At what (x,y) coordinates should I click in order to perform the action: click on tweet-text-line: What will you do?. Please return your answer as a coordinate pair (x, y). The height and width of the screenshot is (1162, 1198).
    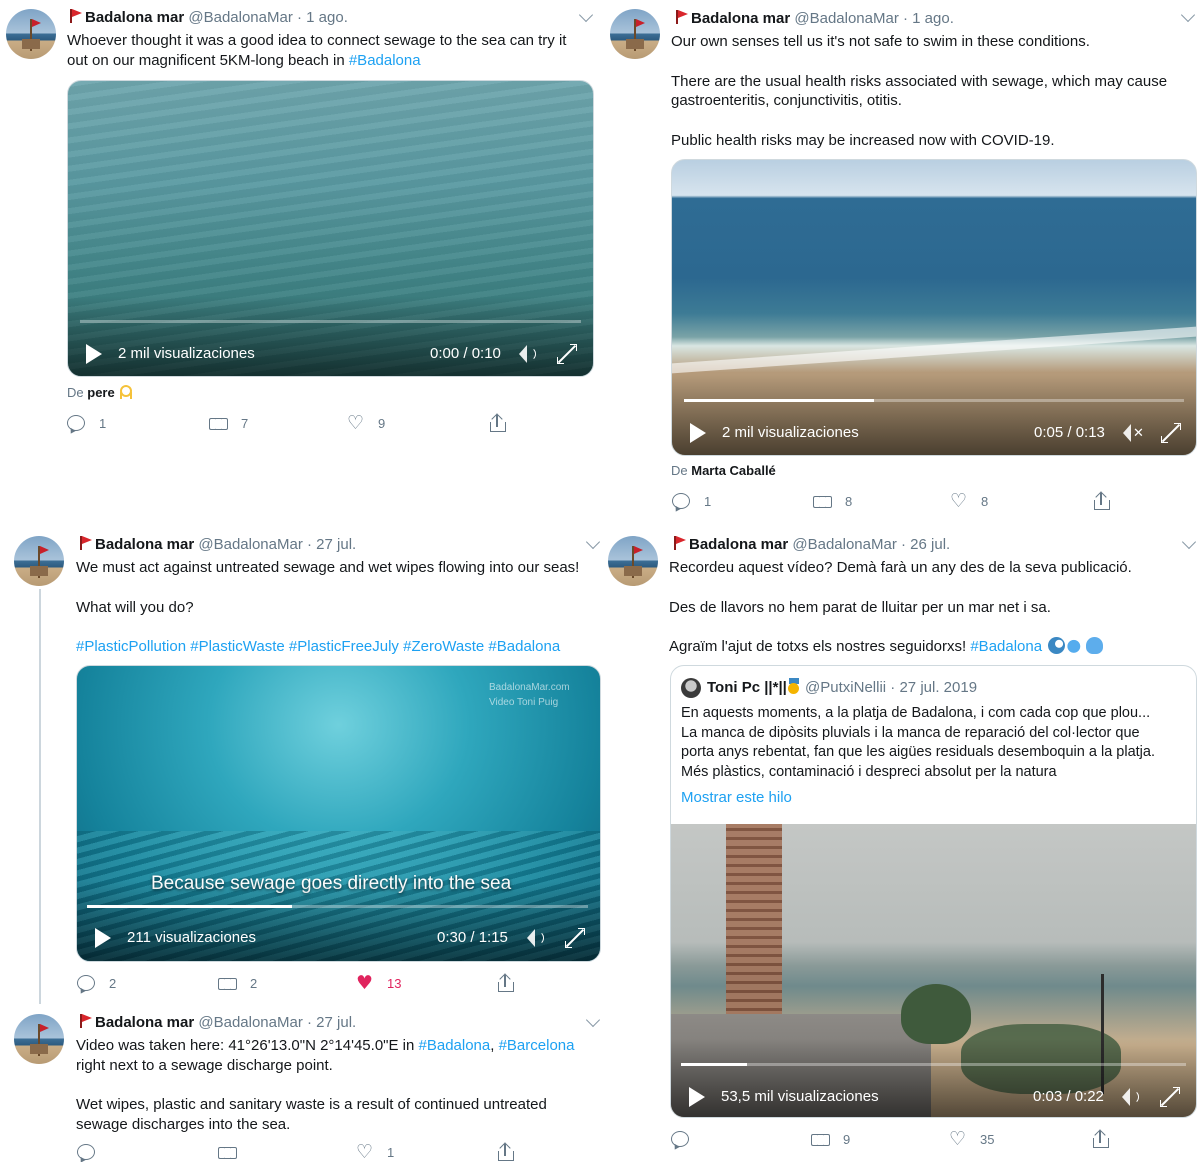
    Looking at the image, I should click on (135, 607).